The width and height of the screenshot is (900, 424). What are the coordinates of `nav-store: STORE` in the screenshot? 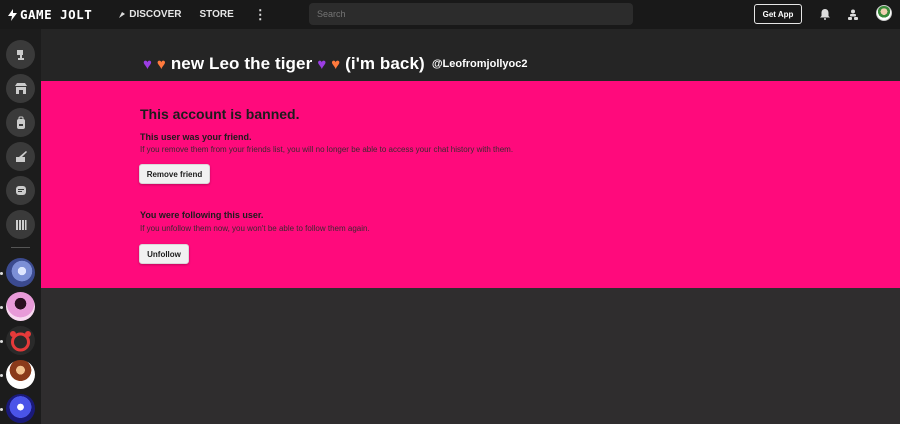 It's located at (216, 14).